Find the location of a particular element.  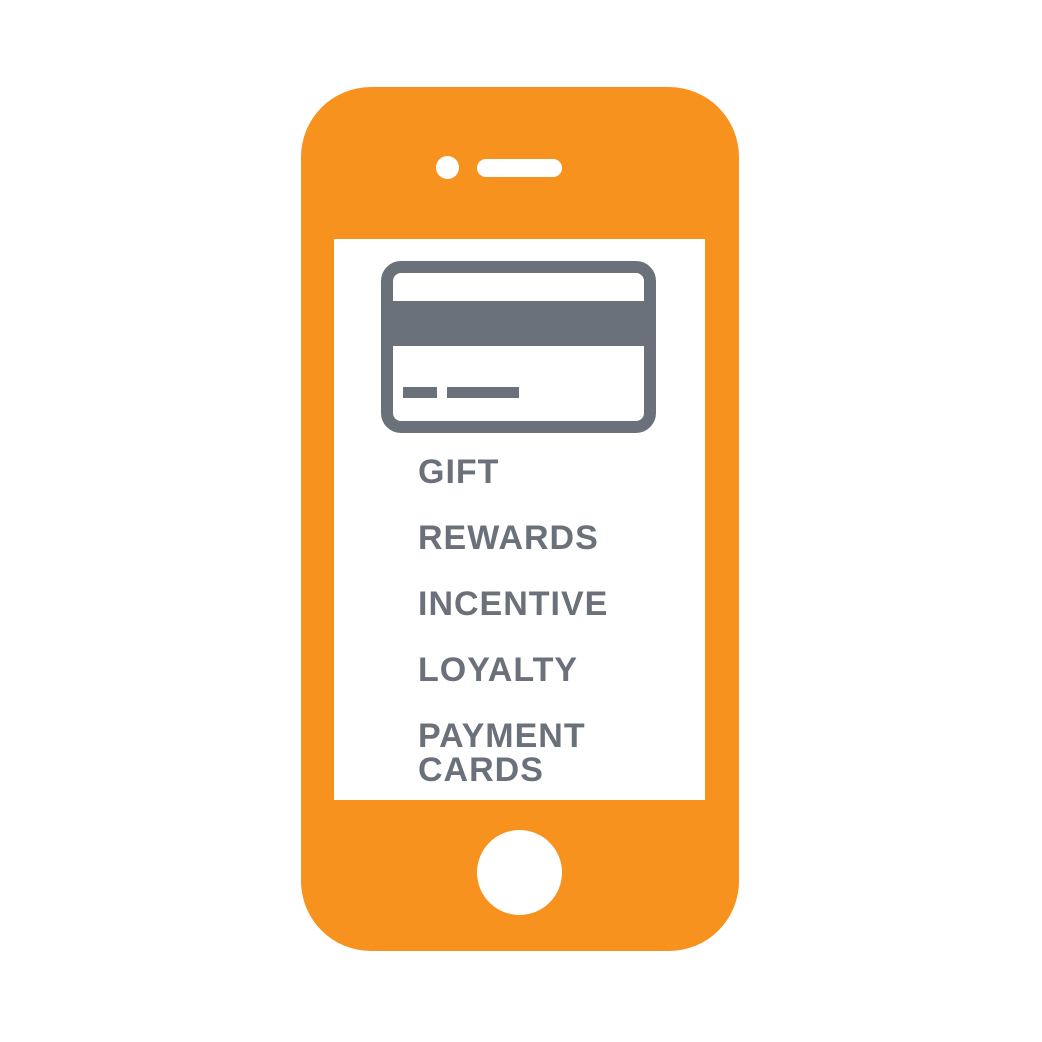

card-magnetic-stripe is located at coordinates (518, 323).